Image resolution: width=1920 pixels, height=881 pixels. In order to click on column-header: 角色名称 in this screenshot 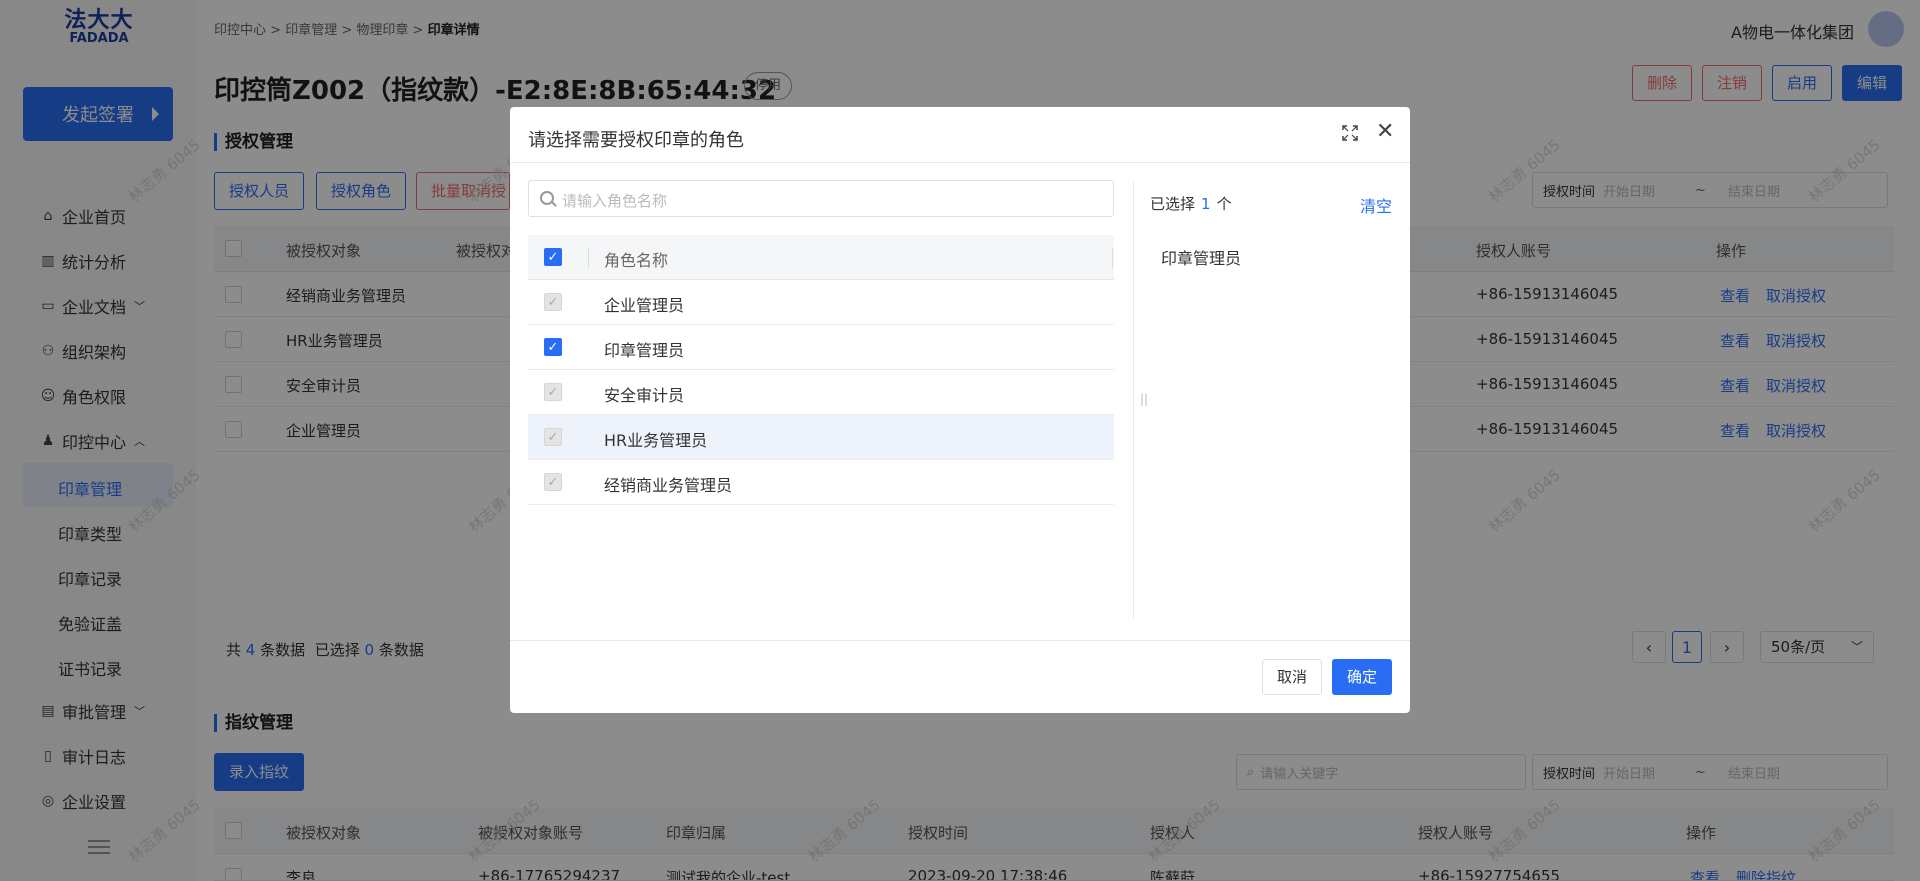, I will do `click(636, 260)`.